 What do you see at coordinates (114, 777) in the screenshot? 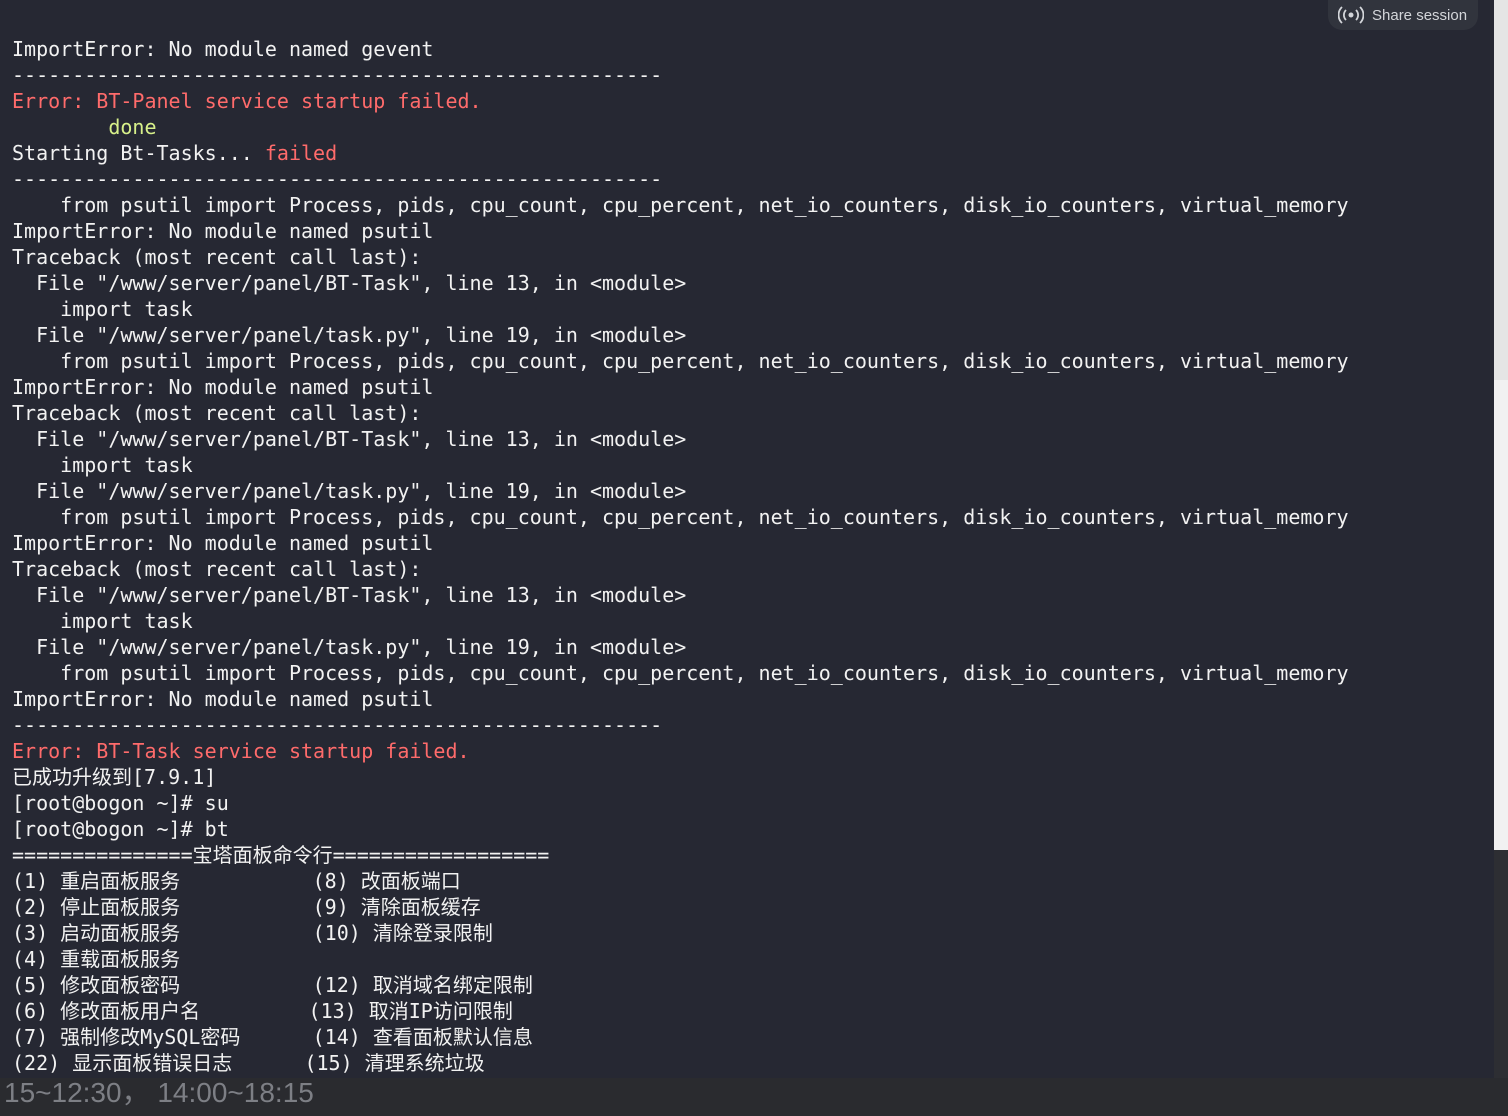
I see `terminal-line: 已成功升级到[7.9.1]` at bounding box center [114, 777].